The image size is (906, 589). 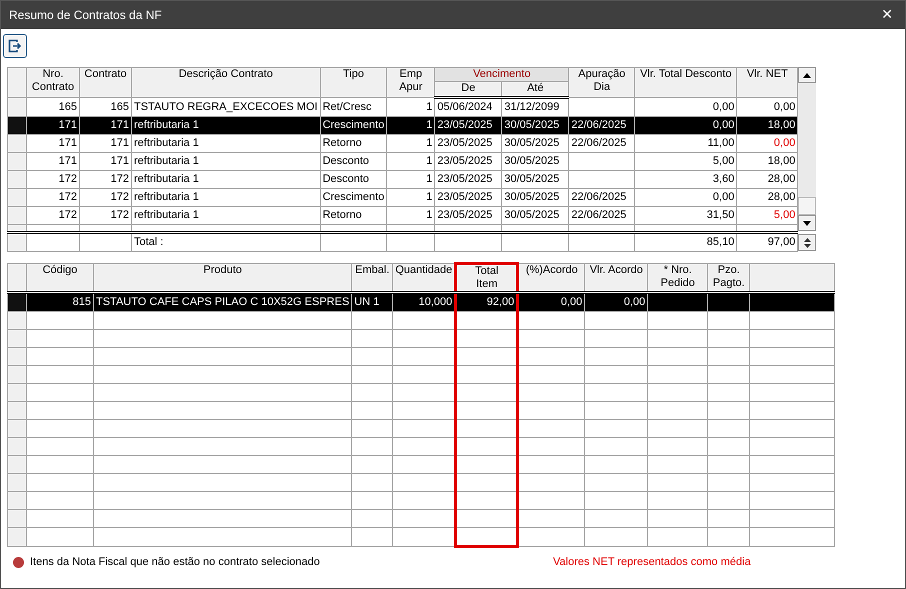 What do you see at coordinates (685, 83) in the screenshot?
I see `column-header: Vlr. Total Desconto` at bounding box center [685, 83].